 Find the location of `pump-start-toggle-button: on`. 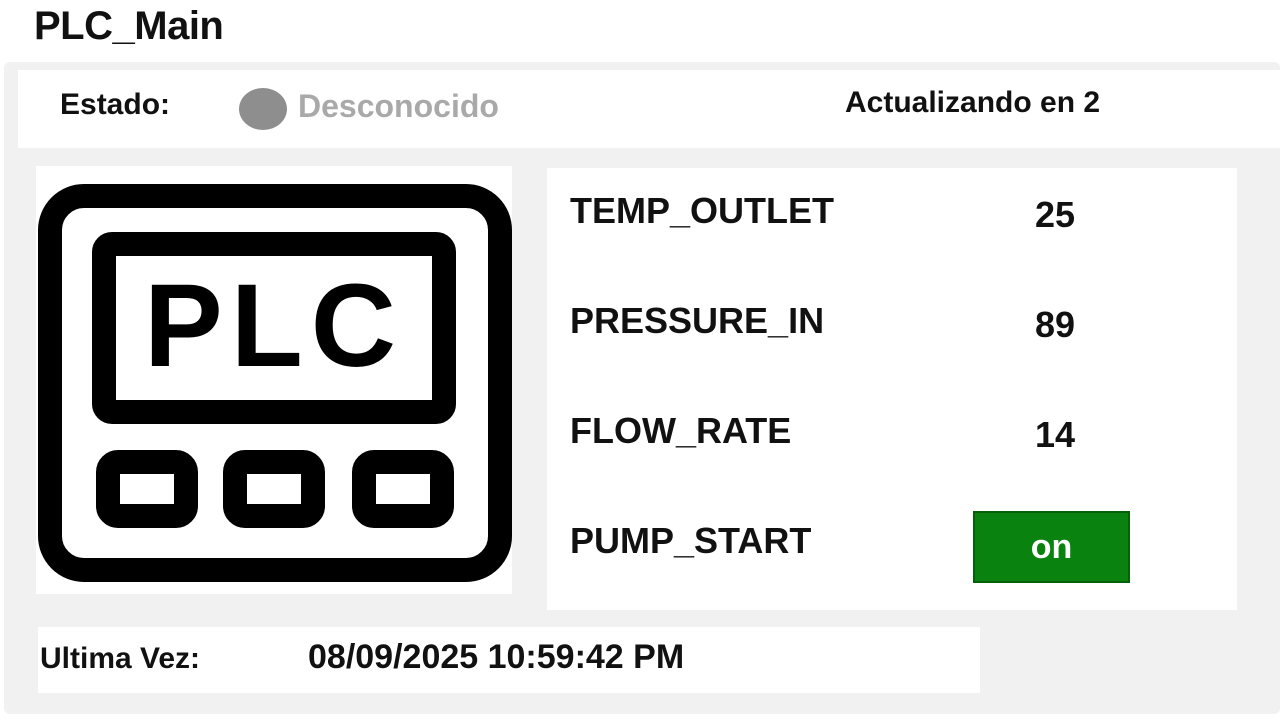

pump-start-toggle-button: on is located at coordinates (1051, 547).